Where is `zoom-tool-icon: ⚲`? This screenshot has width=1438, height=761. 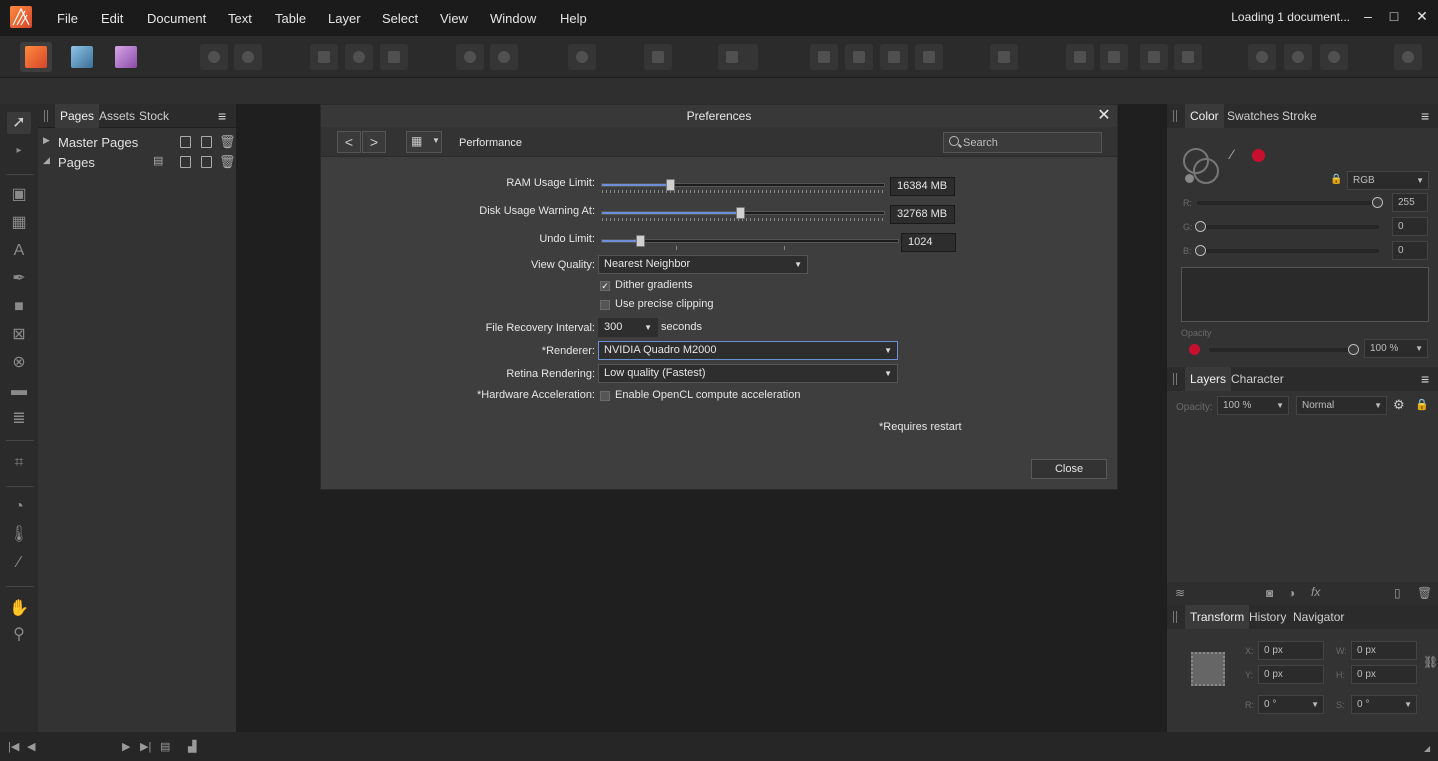 zoom-tool-icon: ⚲ is located at coordinates (19, 635).